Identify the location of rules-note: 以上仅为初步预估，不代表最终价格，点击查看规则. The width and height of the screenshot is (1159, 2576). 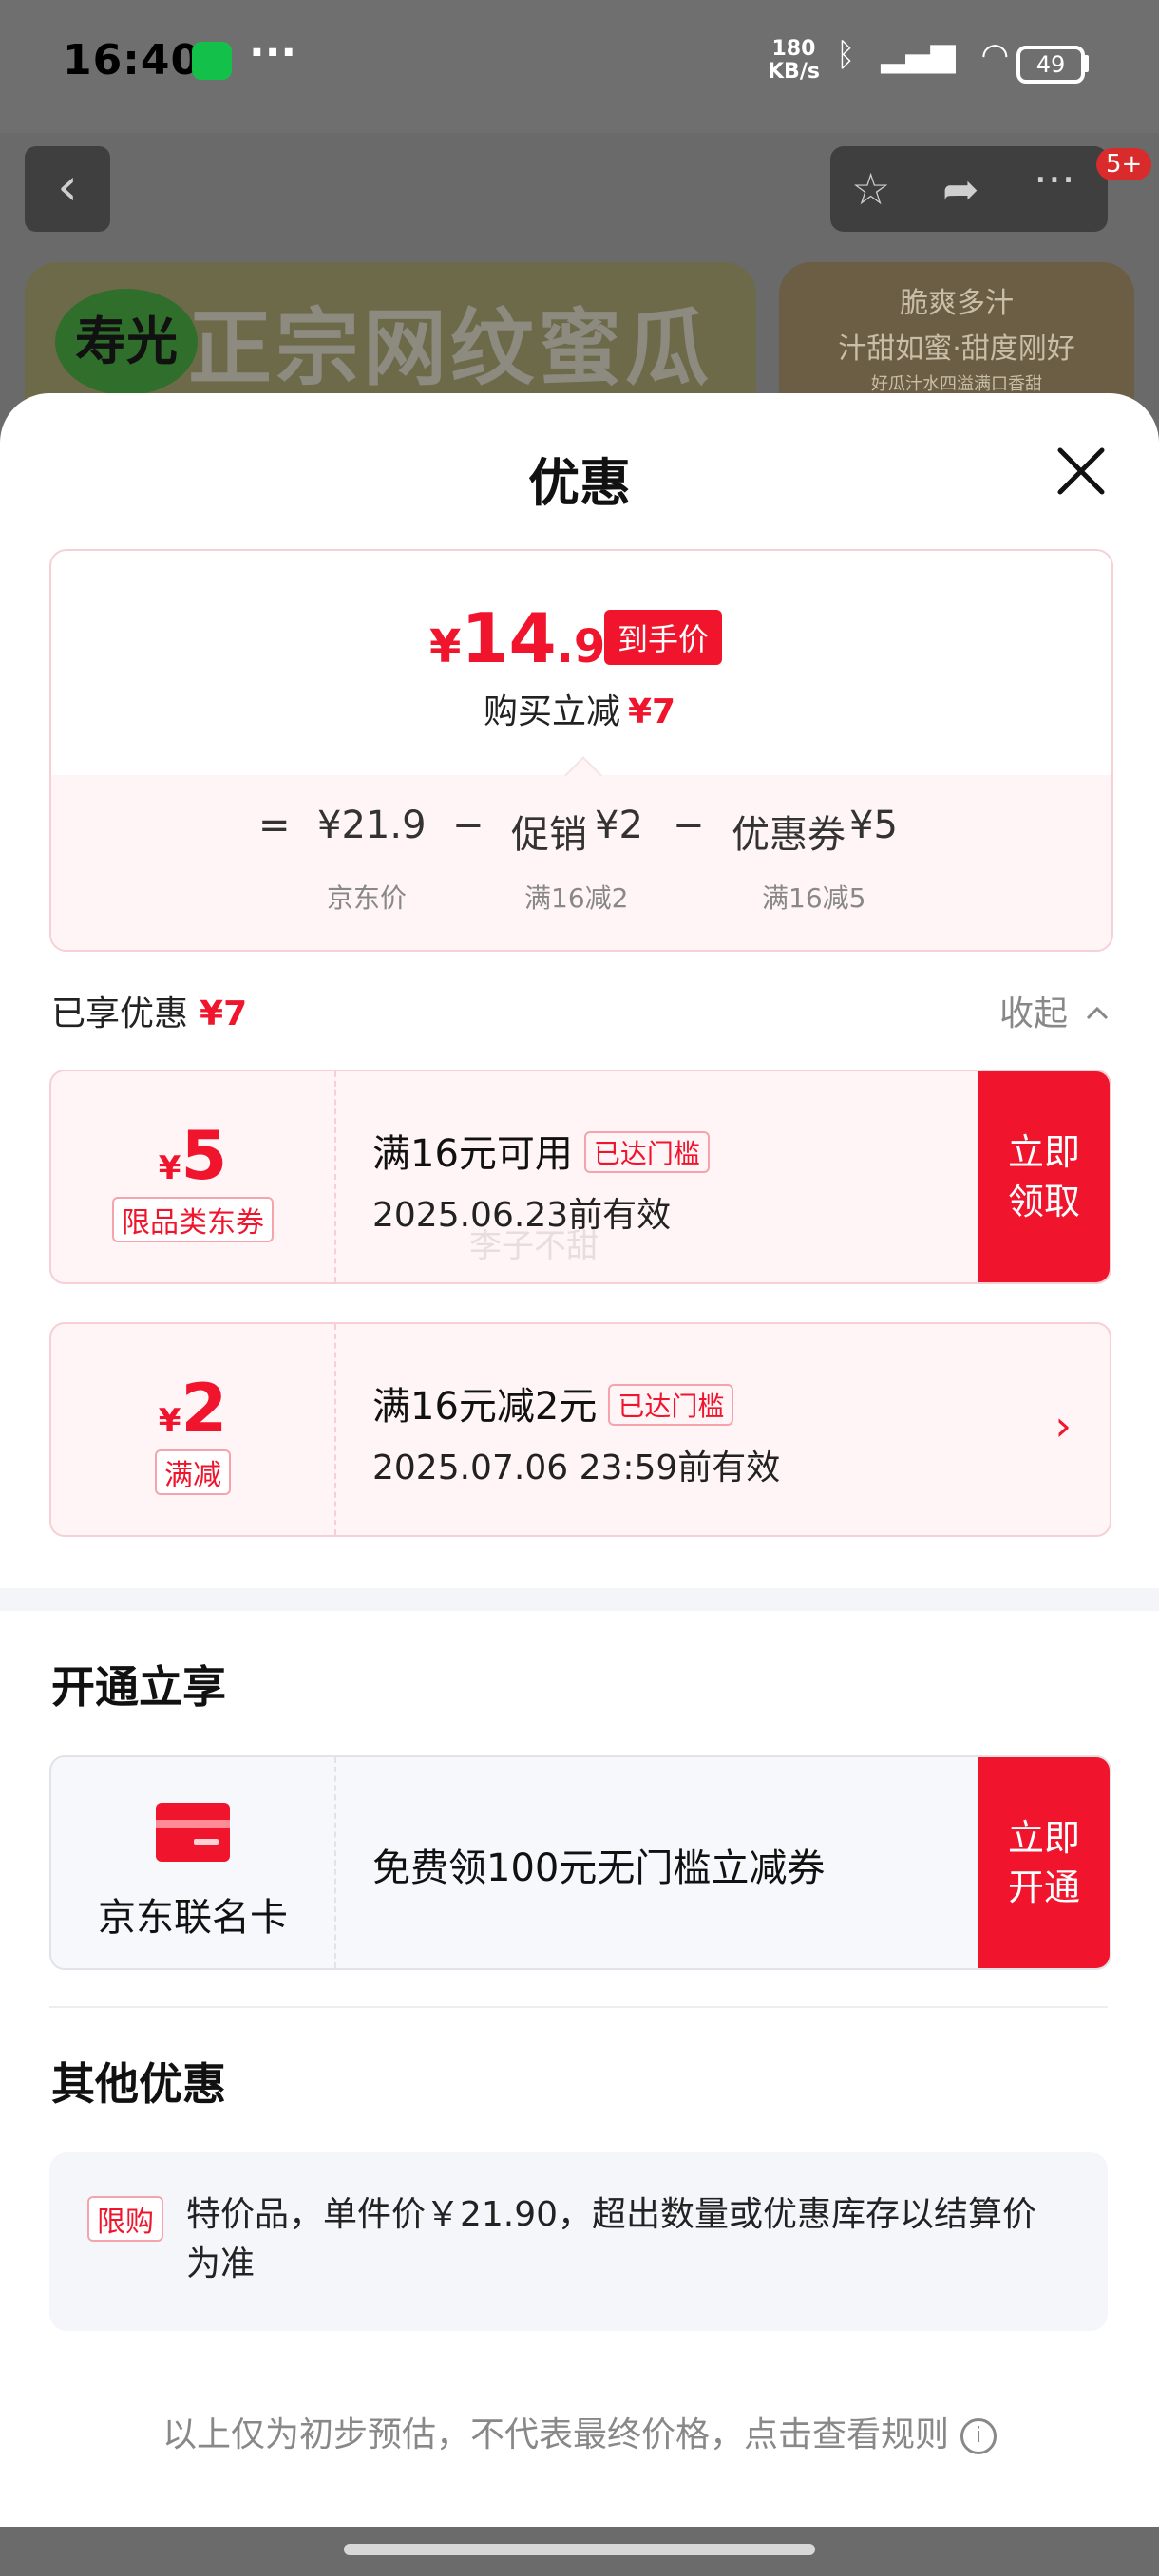
(555, 2434).